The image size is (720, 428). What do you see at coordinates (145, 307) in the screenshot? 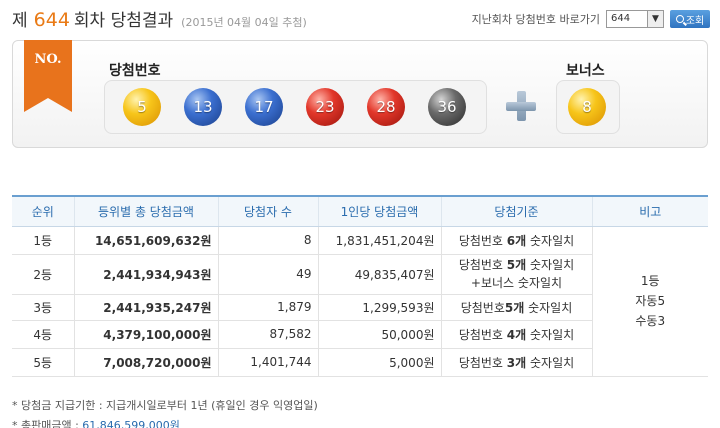
I see `total-prize-cell: 2,441,935,247원` at bounding box center [145, 307].